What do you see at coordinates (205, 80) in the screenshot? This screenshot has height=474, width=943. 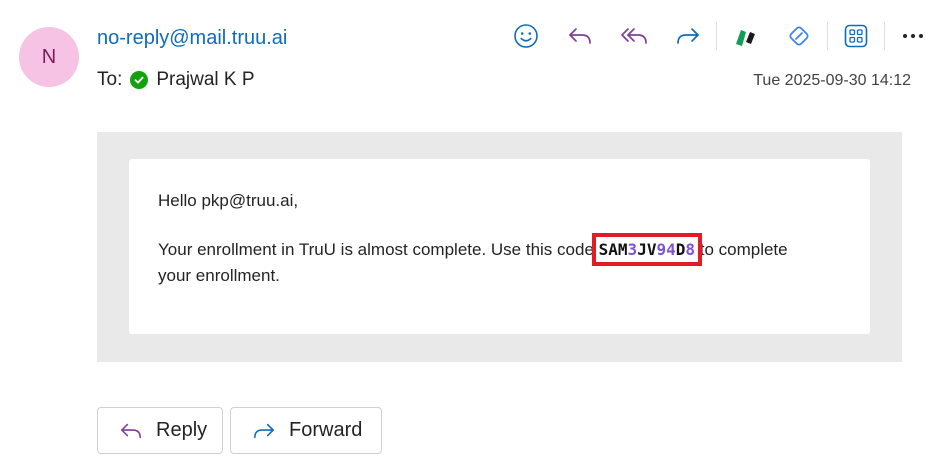 I see `recipient-name: Prajwal K P` at bounding box center [205, 80].